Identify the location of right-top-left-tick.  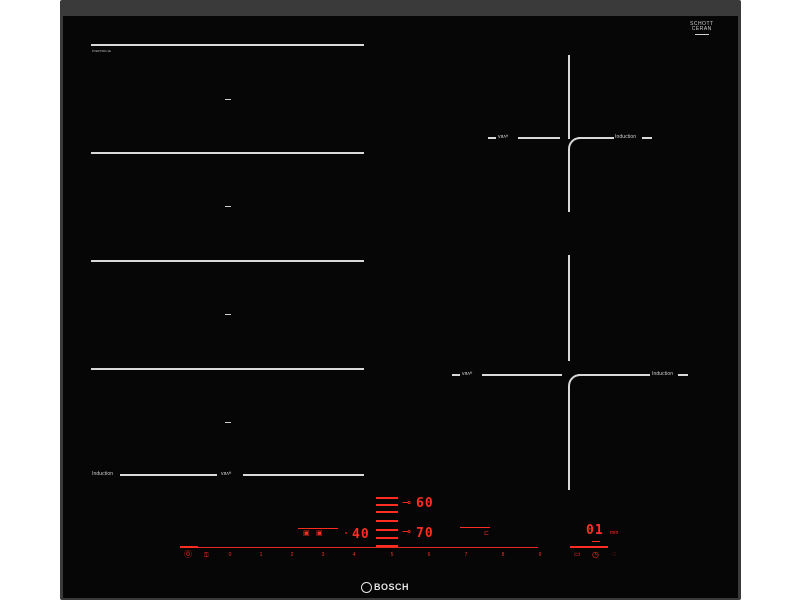
(492, 138).